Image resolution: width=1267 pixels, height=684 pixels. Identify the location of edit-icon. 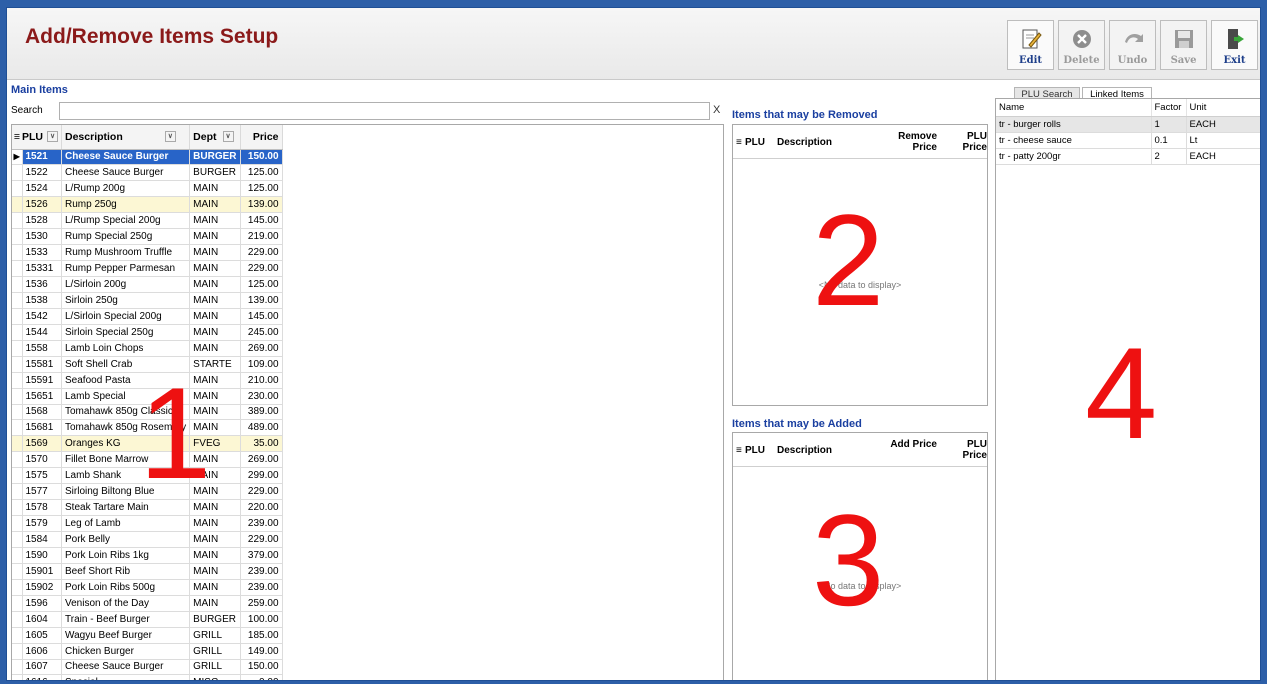
(1031, 39).